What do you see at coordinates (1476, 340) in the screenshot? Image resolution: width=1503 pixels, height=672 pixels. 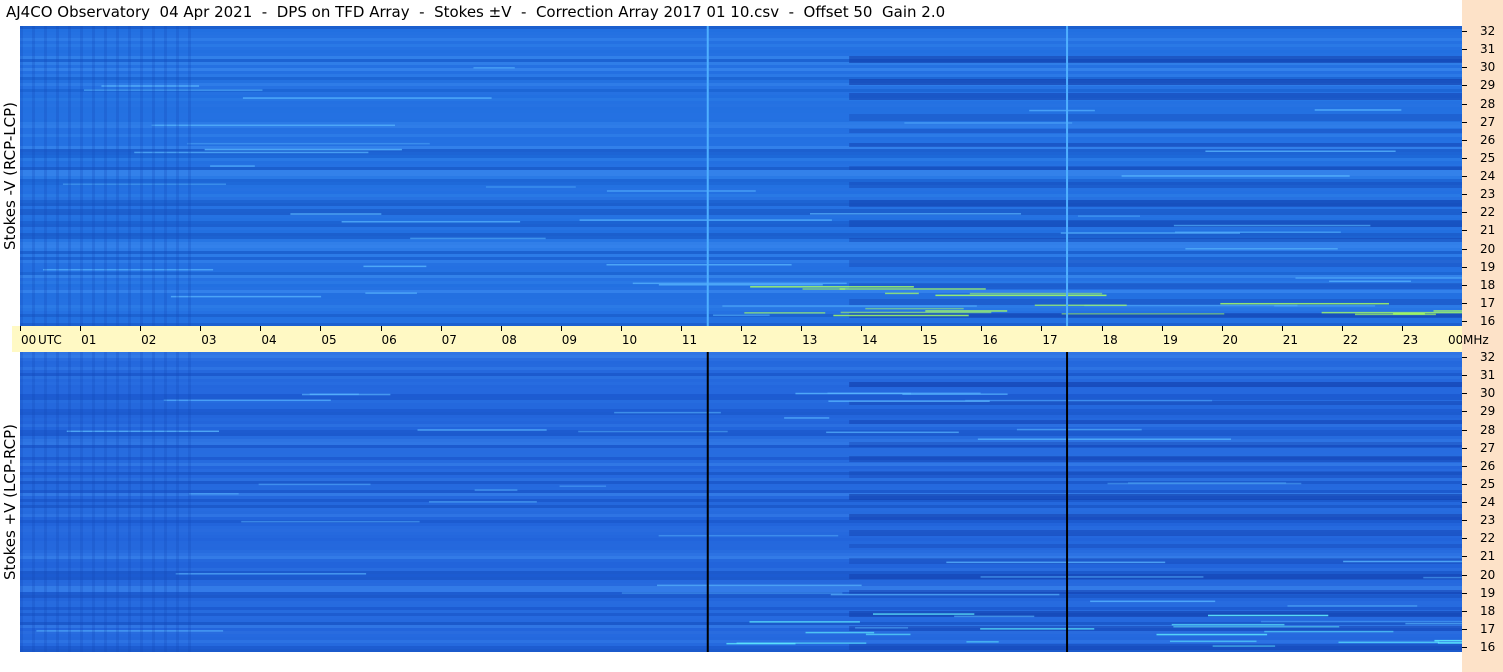 I see `freq-unit-label: MHz` at bounding box center [1476, 340].